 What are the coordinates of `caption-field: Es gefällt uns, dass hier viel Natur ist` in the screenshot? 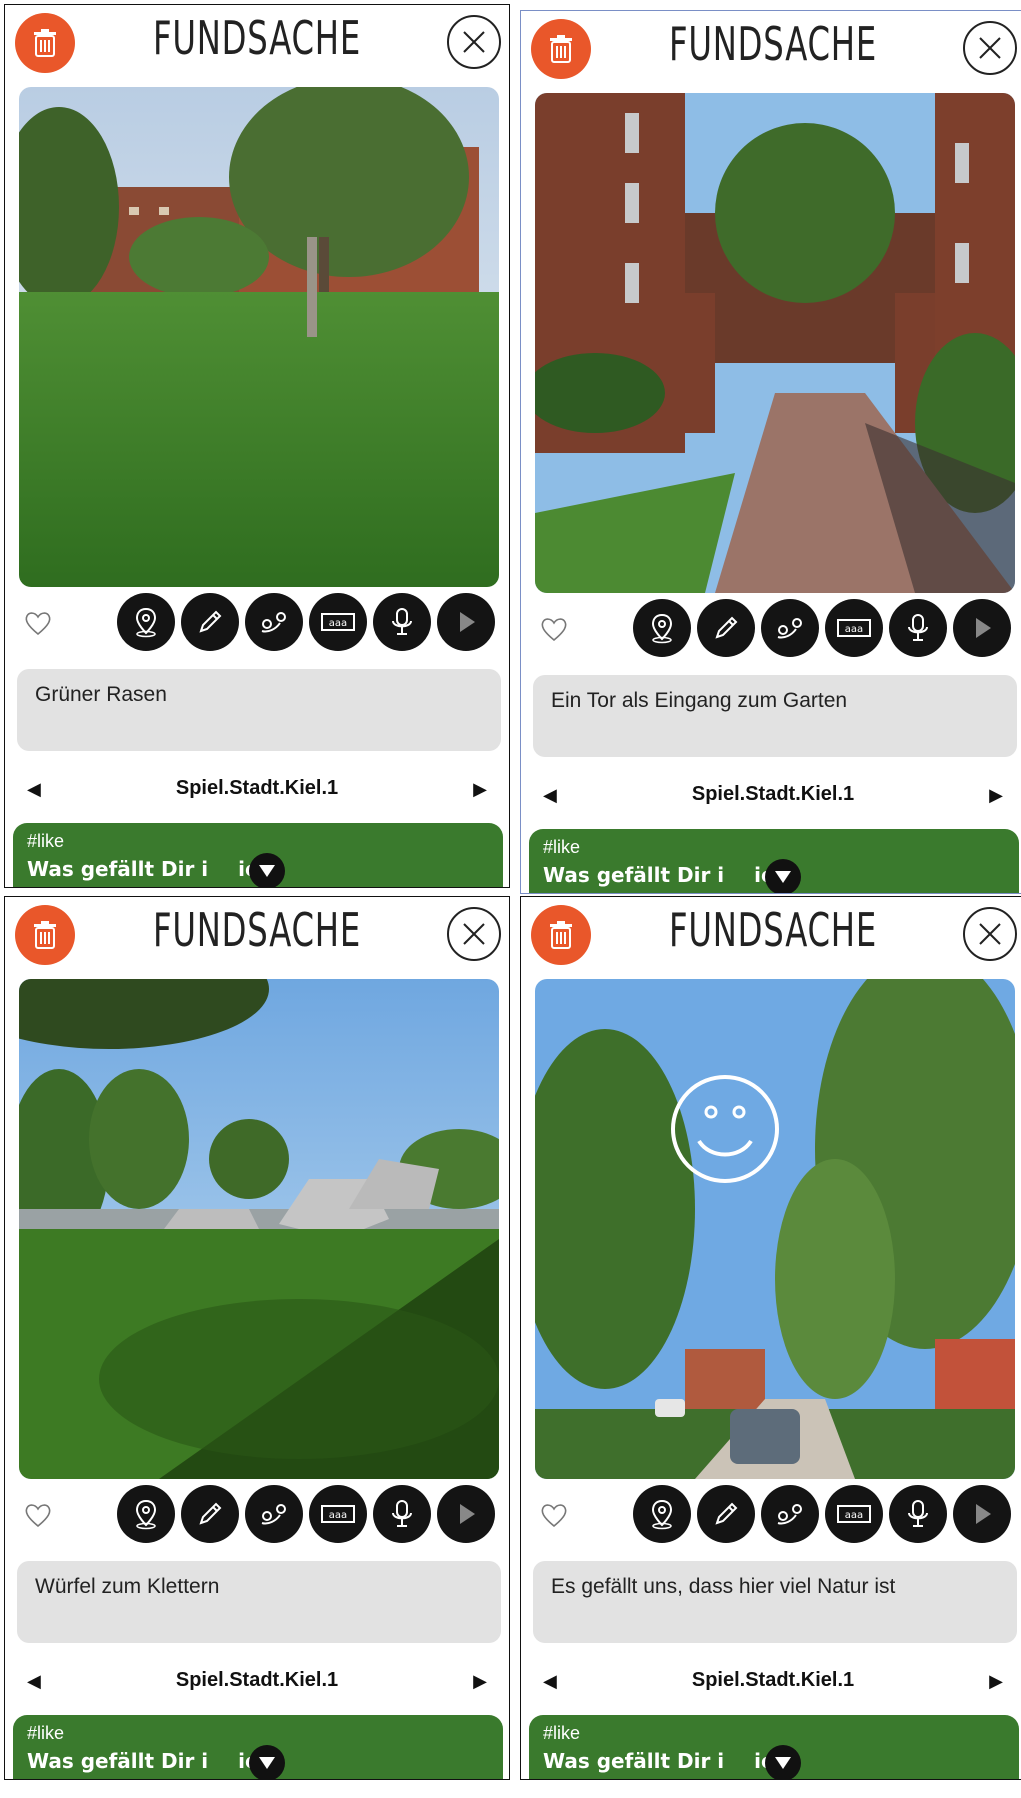 It's located at (775, 1602).